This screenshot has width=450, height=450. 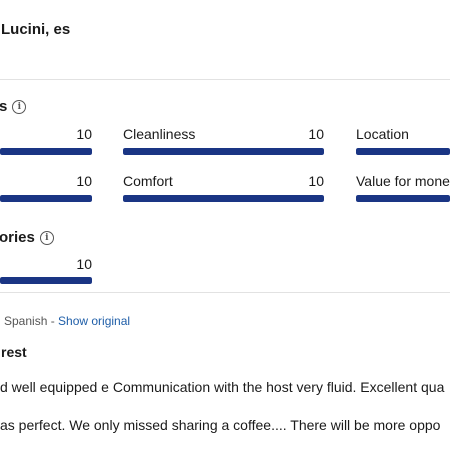 I want to click on rating-label-location: Location, so click(x=382, y=134).